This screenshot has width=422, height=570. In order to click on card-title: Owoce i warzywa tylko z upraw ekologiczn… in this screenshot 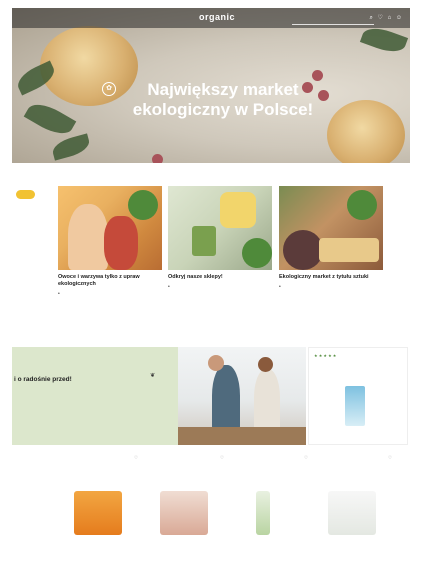, I will do `click(99, 280)`.